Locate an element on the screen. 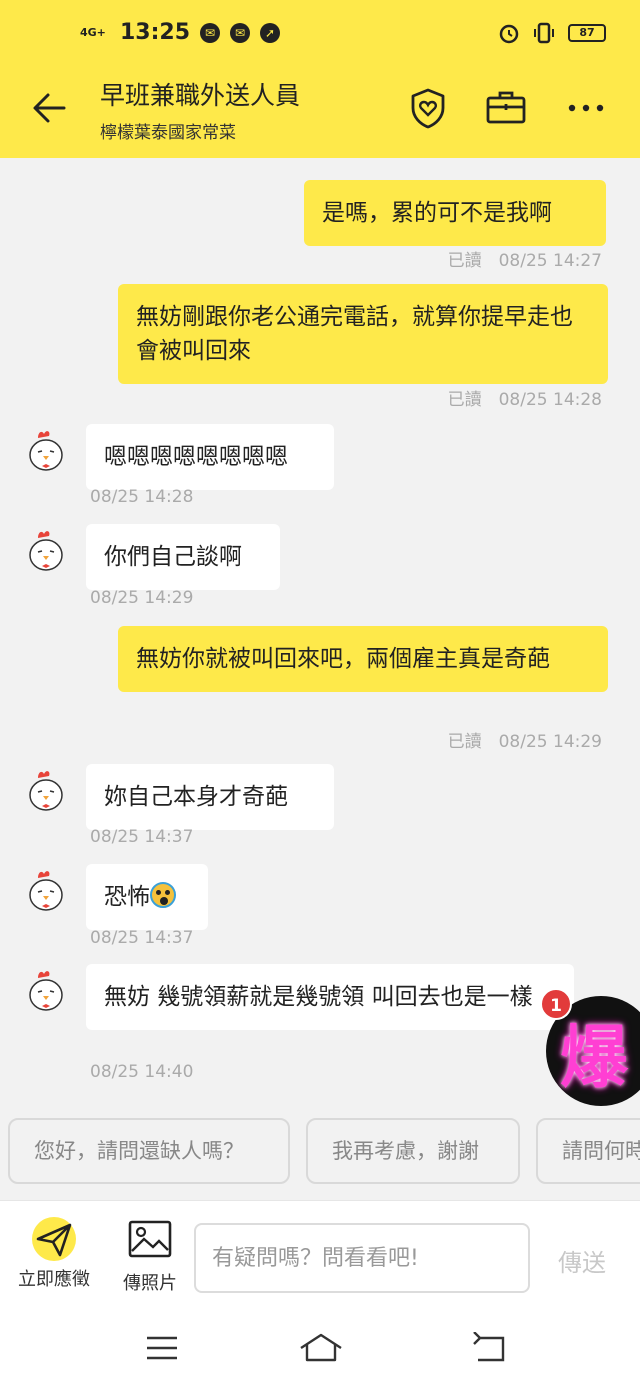  notification-badge: 1 is located at coordinates (556, 1004).